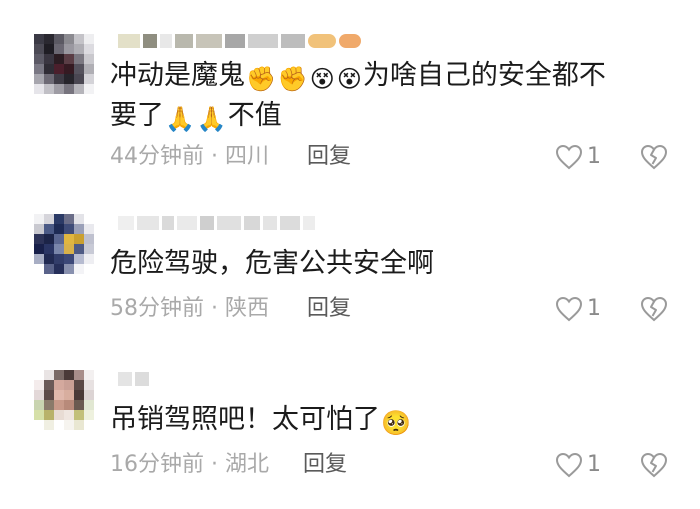 The height and width of the screenshot is (509, 700). What do you see at coordinates (484, 75) in the screenshot?
I see `comment-text-part: 为啥自己的安全都不` at bounding box center [484, 75].